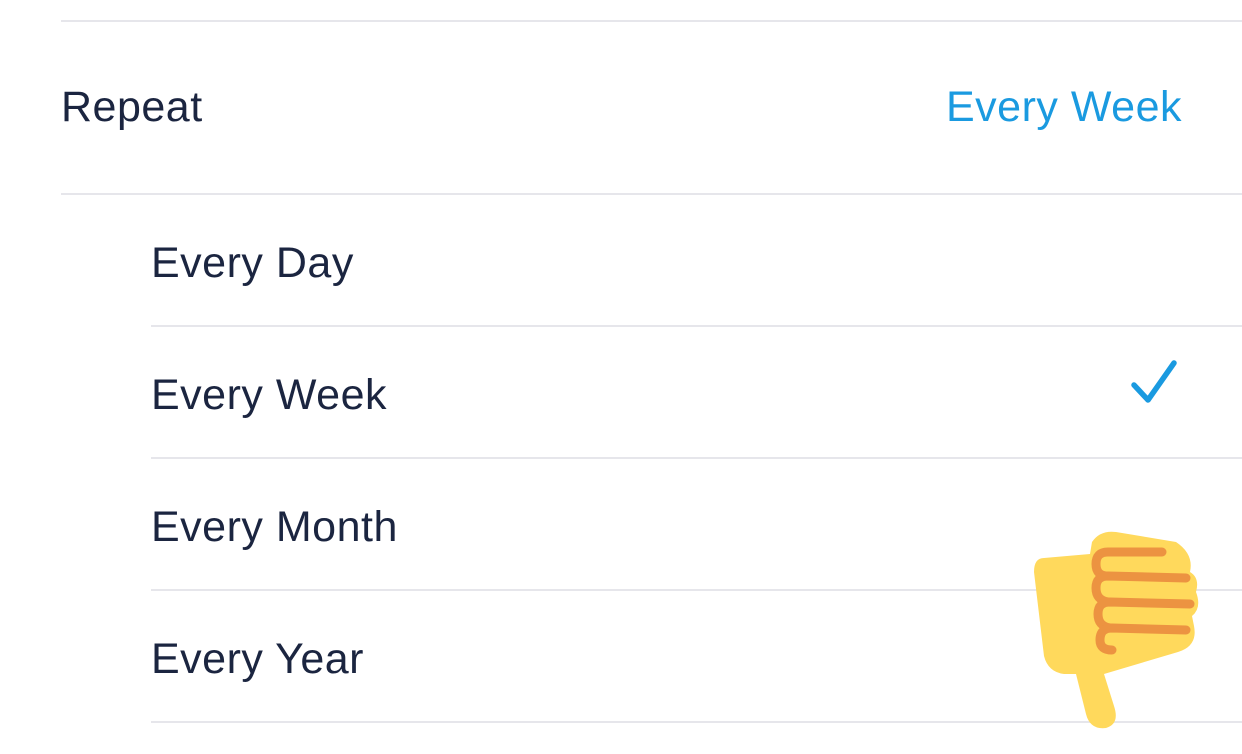 This screenshot has width=1242, height=754. I want to click on option-label: Every Month, so click(274, 527).